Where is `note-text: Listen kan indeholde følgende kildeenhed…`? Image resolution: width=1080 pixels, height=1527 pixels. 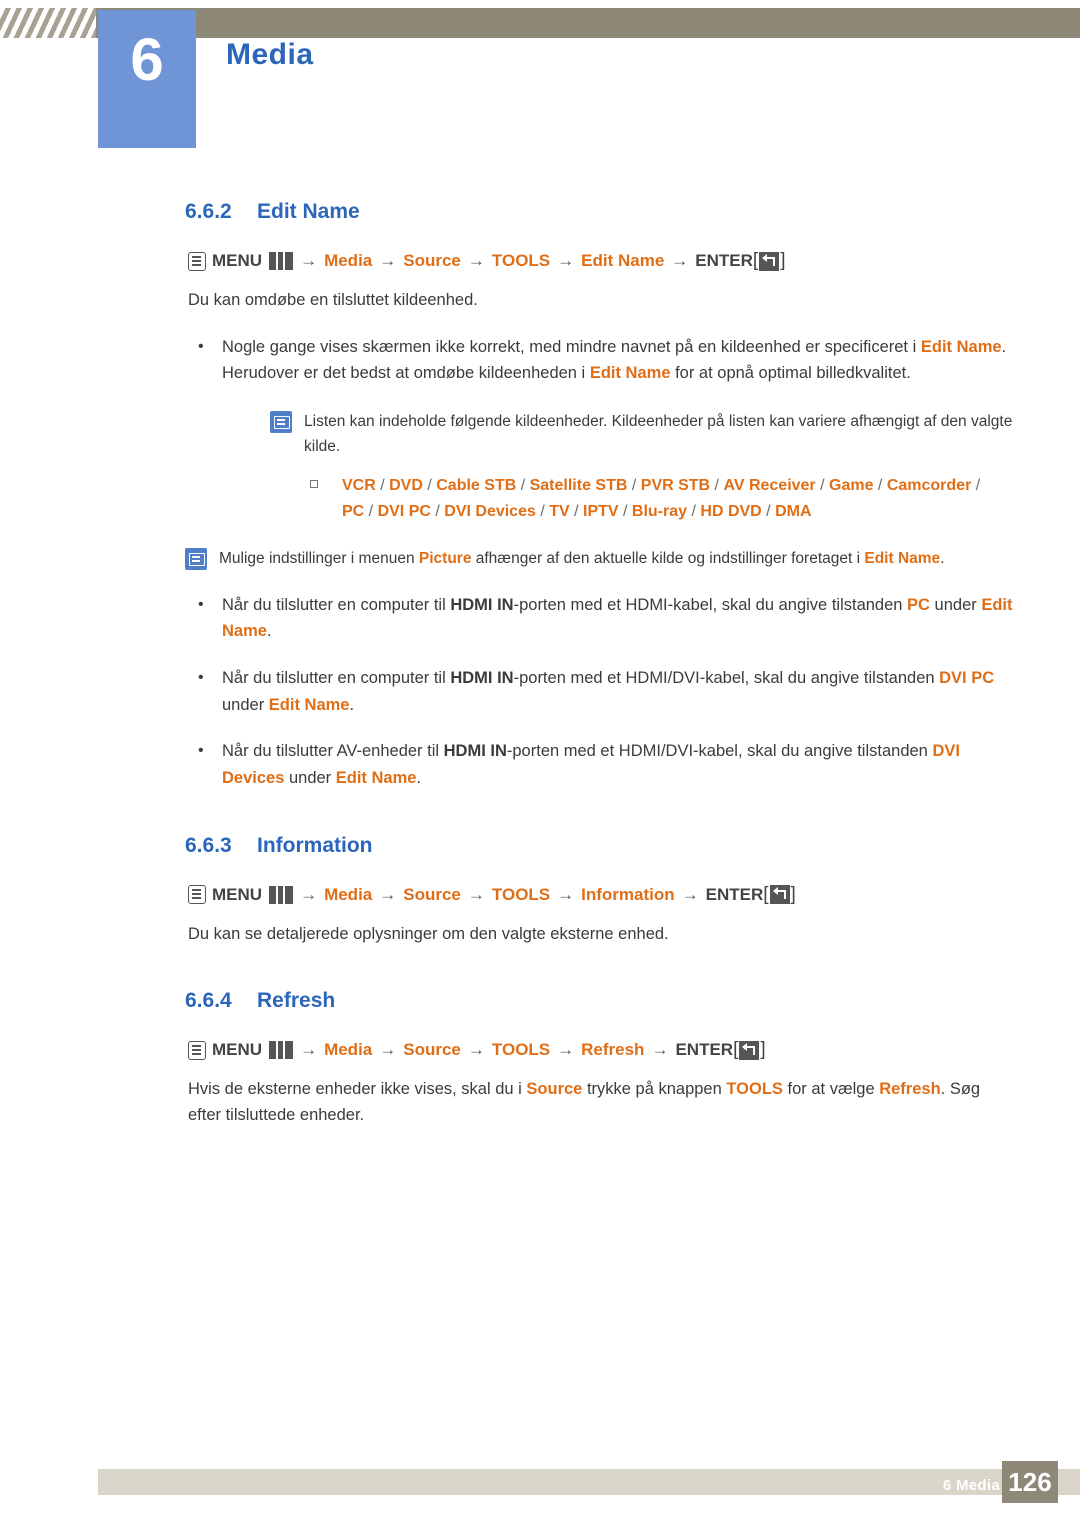
note-text: Listen kan indeholde følgende kildeenhed… is located at coordinates (658, 434).